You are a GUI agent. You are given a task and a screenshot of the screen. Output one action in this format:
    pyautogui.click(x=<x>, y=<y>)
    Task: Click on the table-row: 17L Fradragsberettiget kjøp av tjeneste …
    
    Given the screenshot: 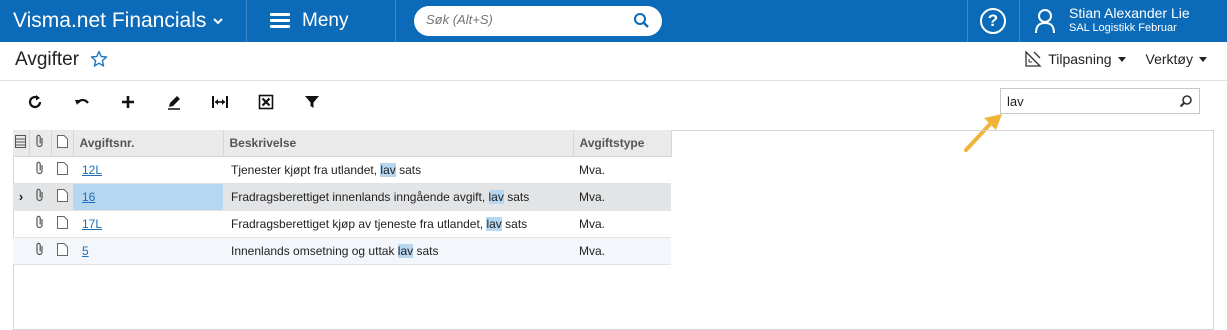 What is the action you would take?
    pyautogui.click(x=342, y=224)
    